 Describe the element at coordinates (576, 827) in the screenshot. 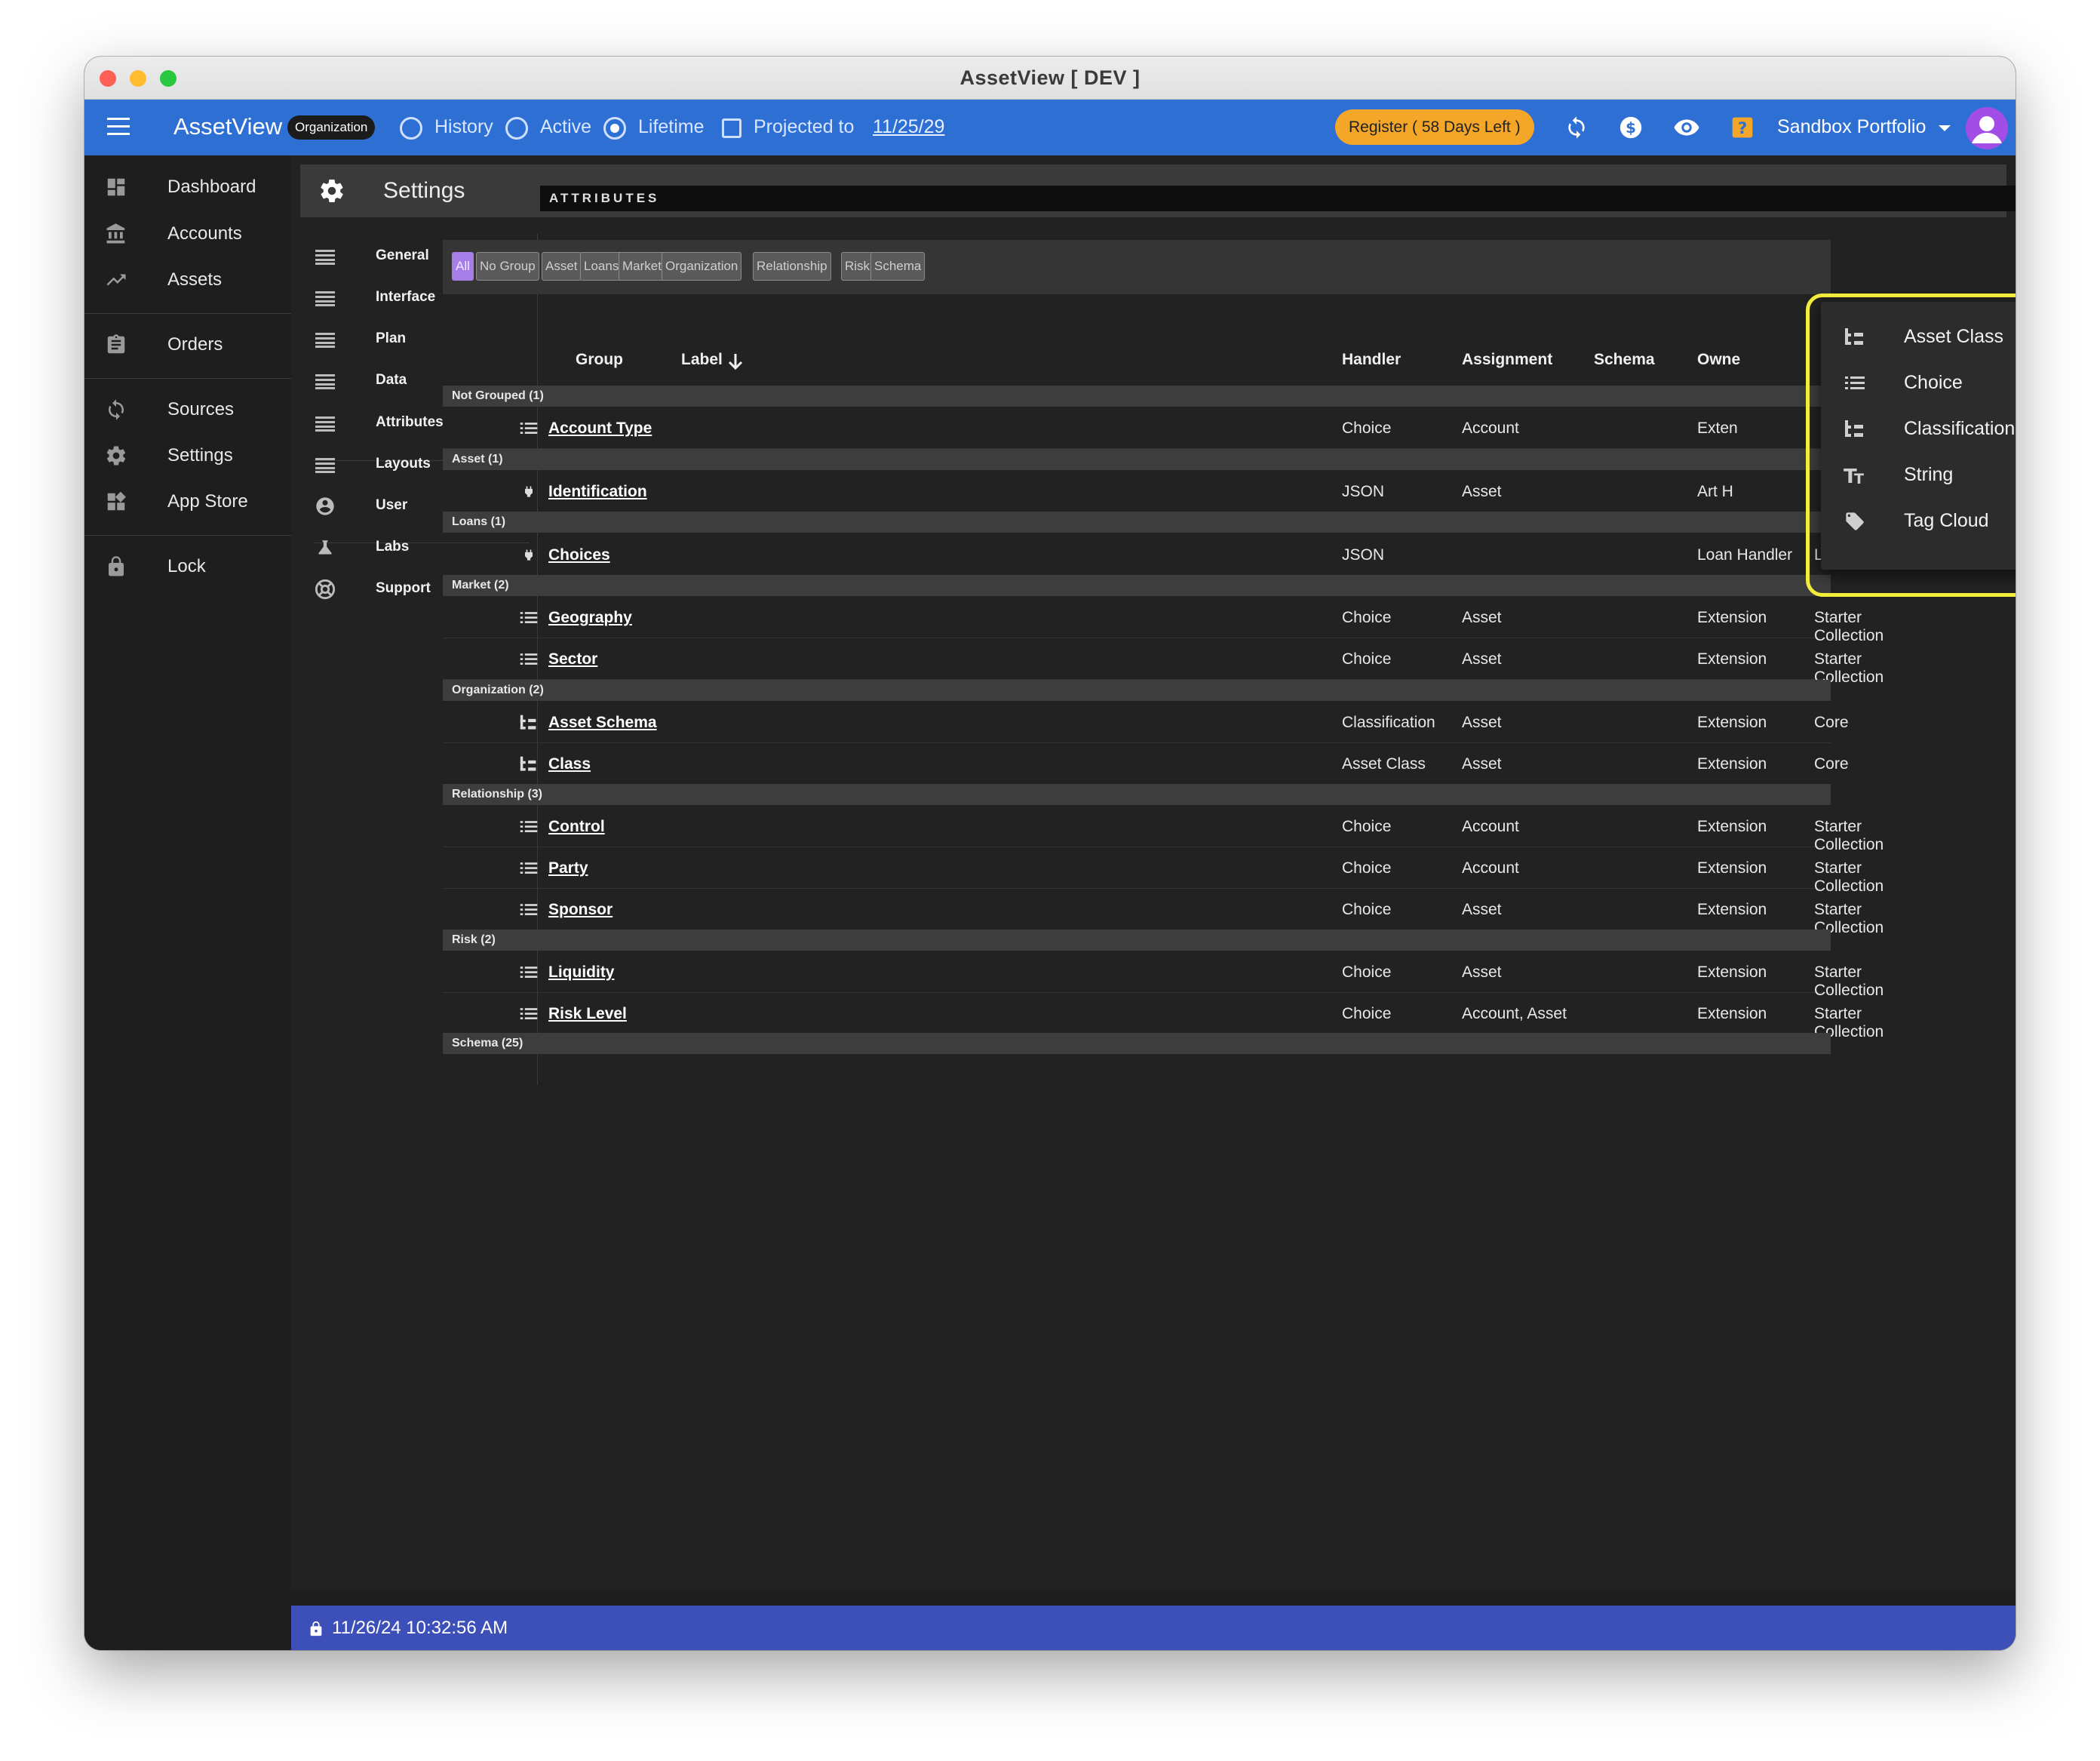

I see `attribute-label-link: Control` at that location.